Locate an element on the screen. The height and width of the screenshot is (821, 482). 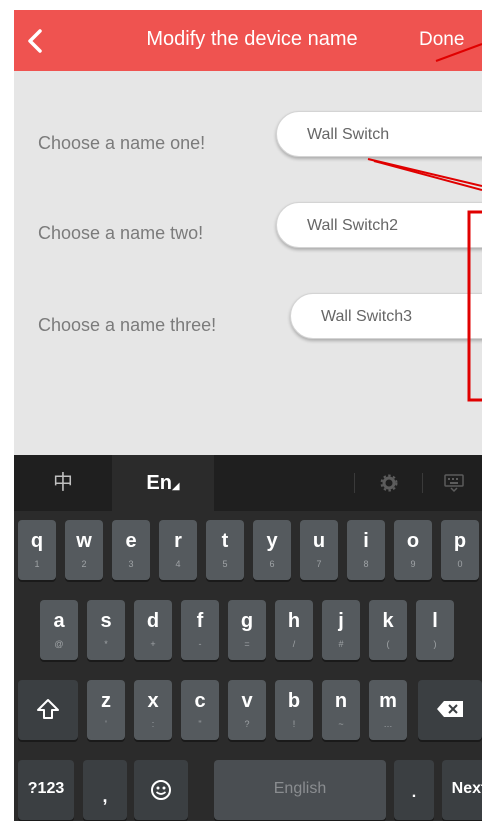
backspace-key is located at coordinates (450, 710).